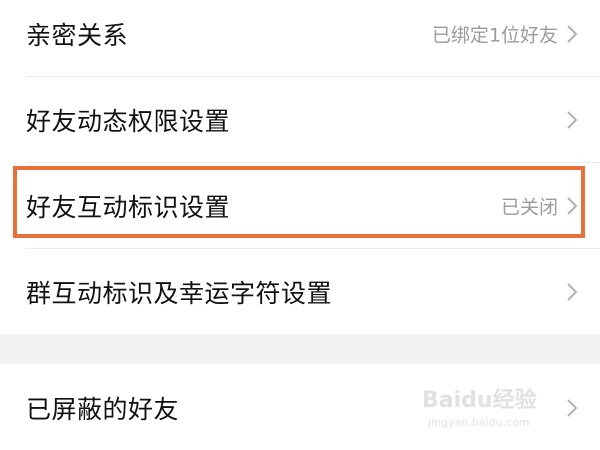  I want to click on row-label: 亲密关系, so click(77, 35).